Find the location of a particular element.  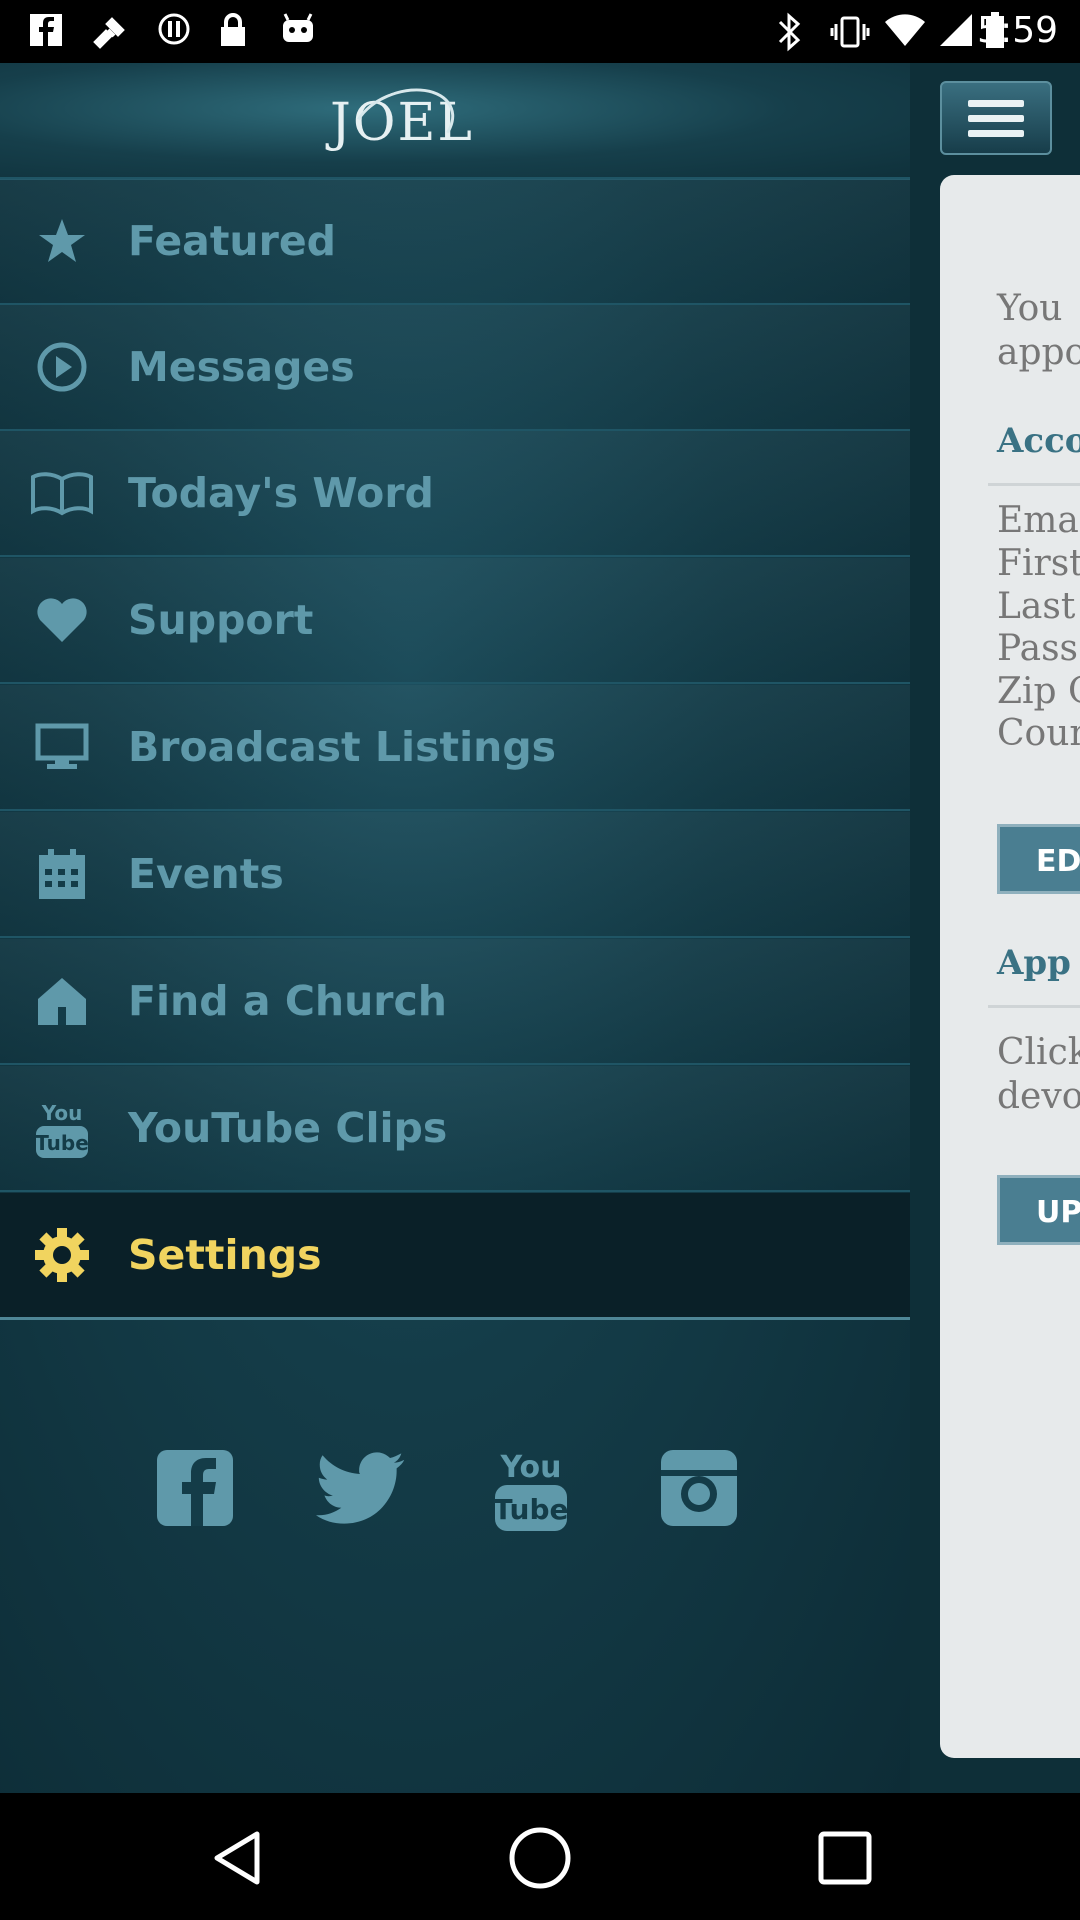

status-time: 5:59 is located at coordinates (1017, 30).